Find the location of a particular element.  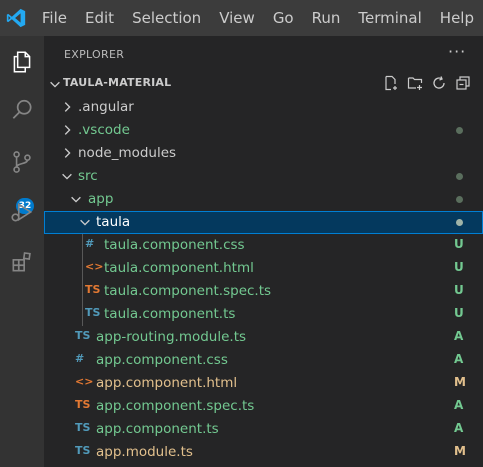

tree-item-label: .vscode is located at coordinates (104, 130).